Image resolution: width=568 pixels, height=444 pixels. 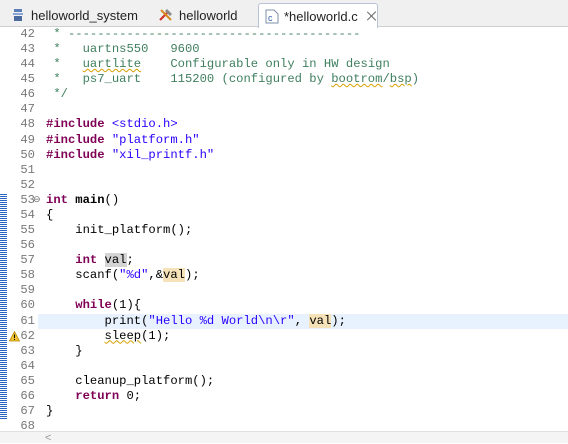 What do you see at coordinates (284, 215) in the screenshot?
I see `code-line: 54 {` at bounding box center [284, 215].